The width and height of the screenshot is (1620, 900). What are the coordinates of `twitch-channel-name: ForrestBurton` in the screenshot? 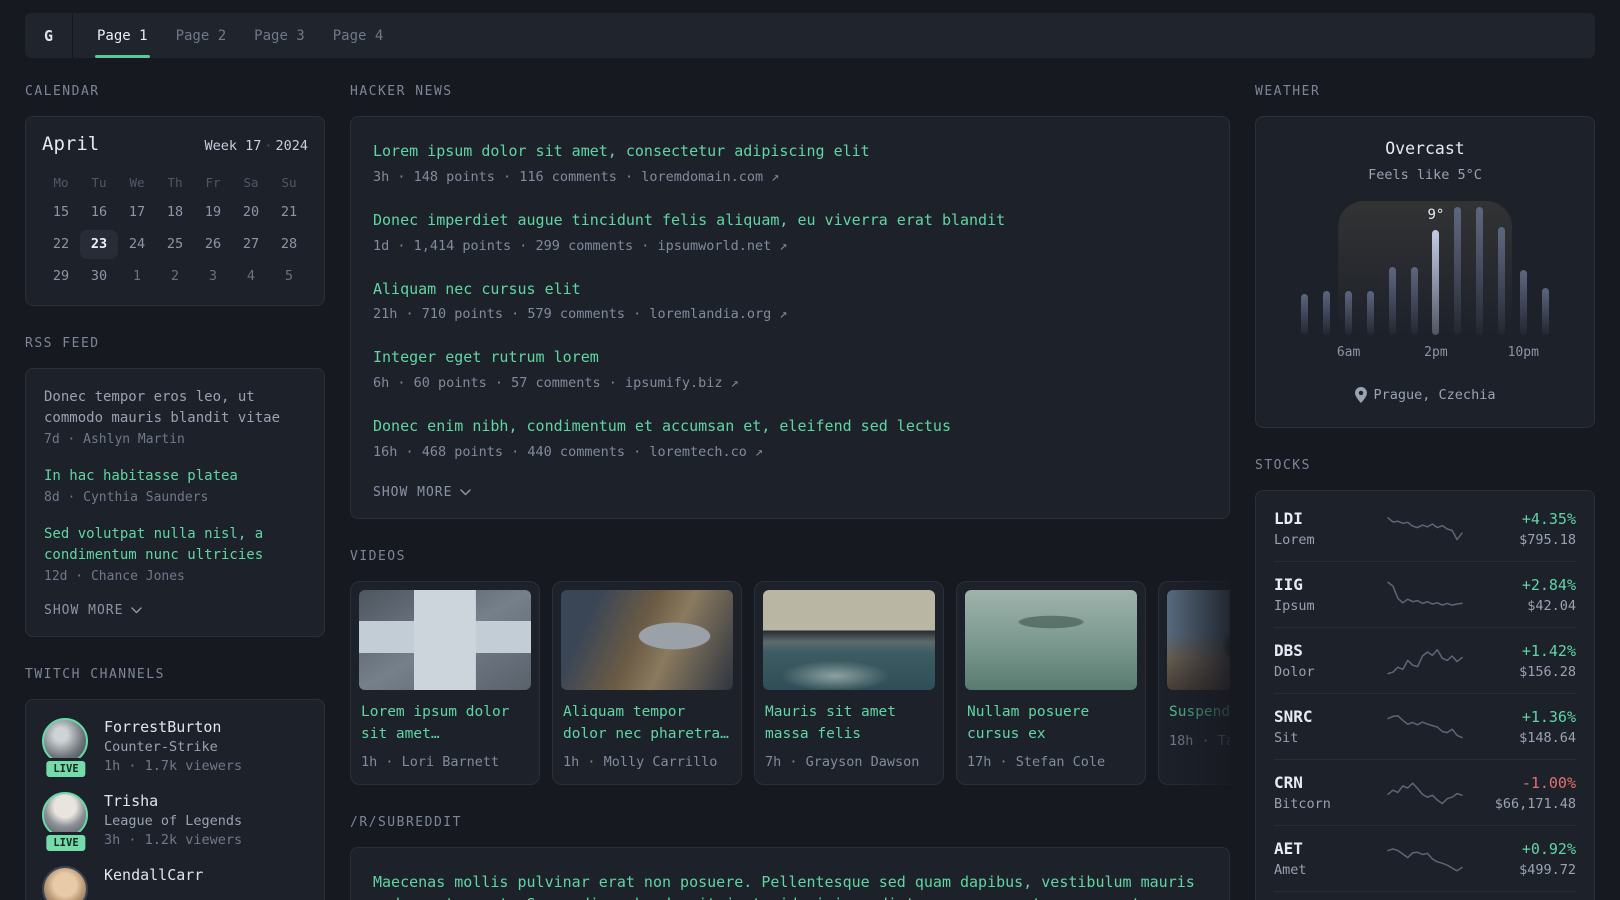 It's located at (173, 727).